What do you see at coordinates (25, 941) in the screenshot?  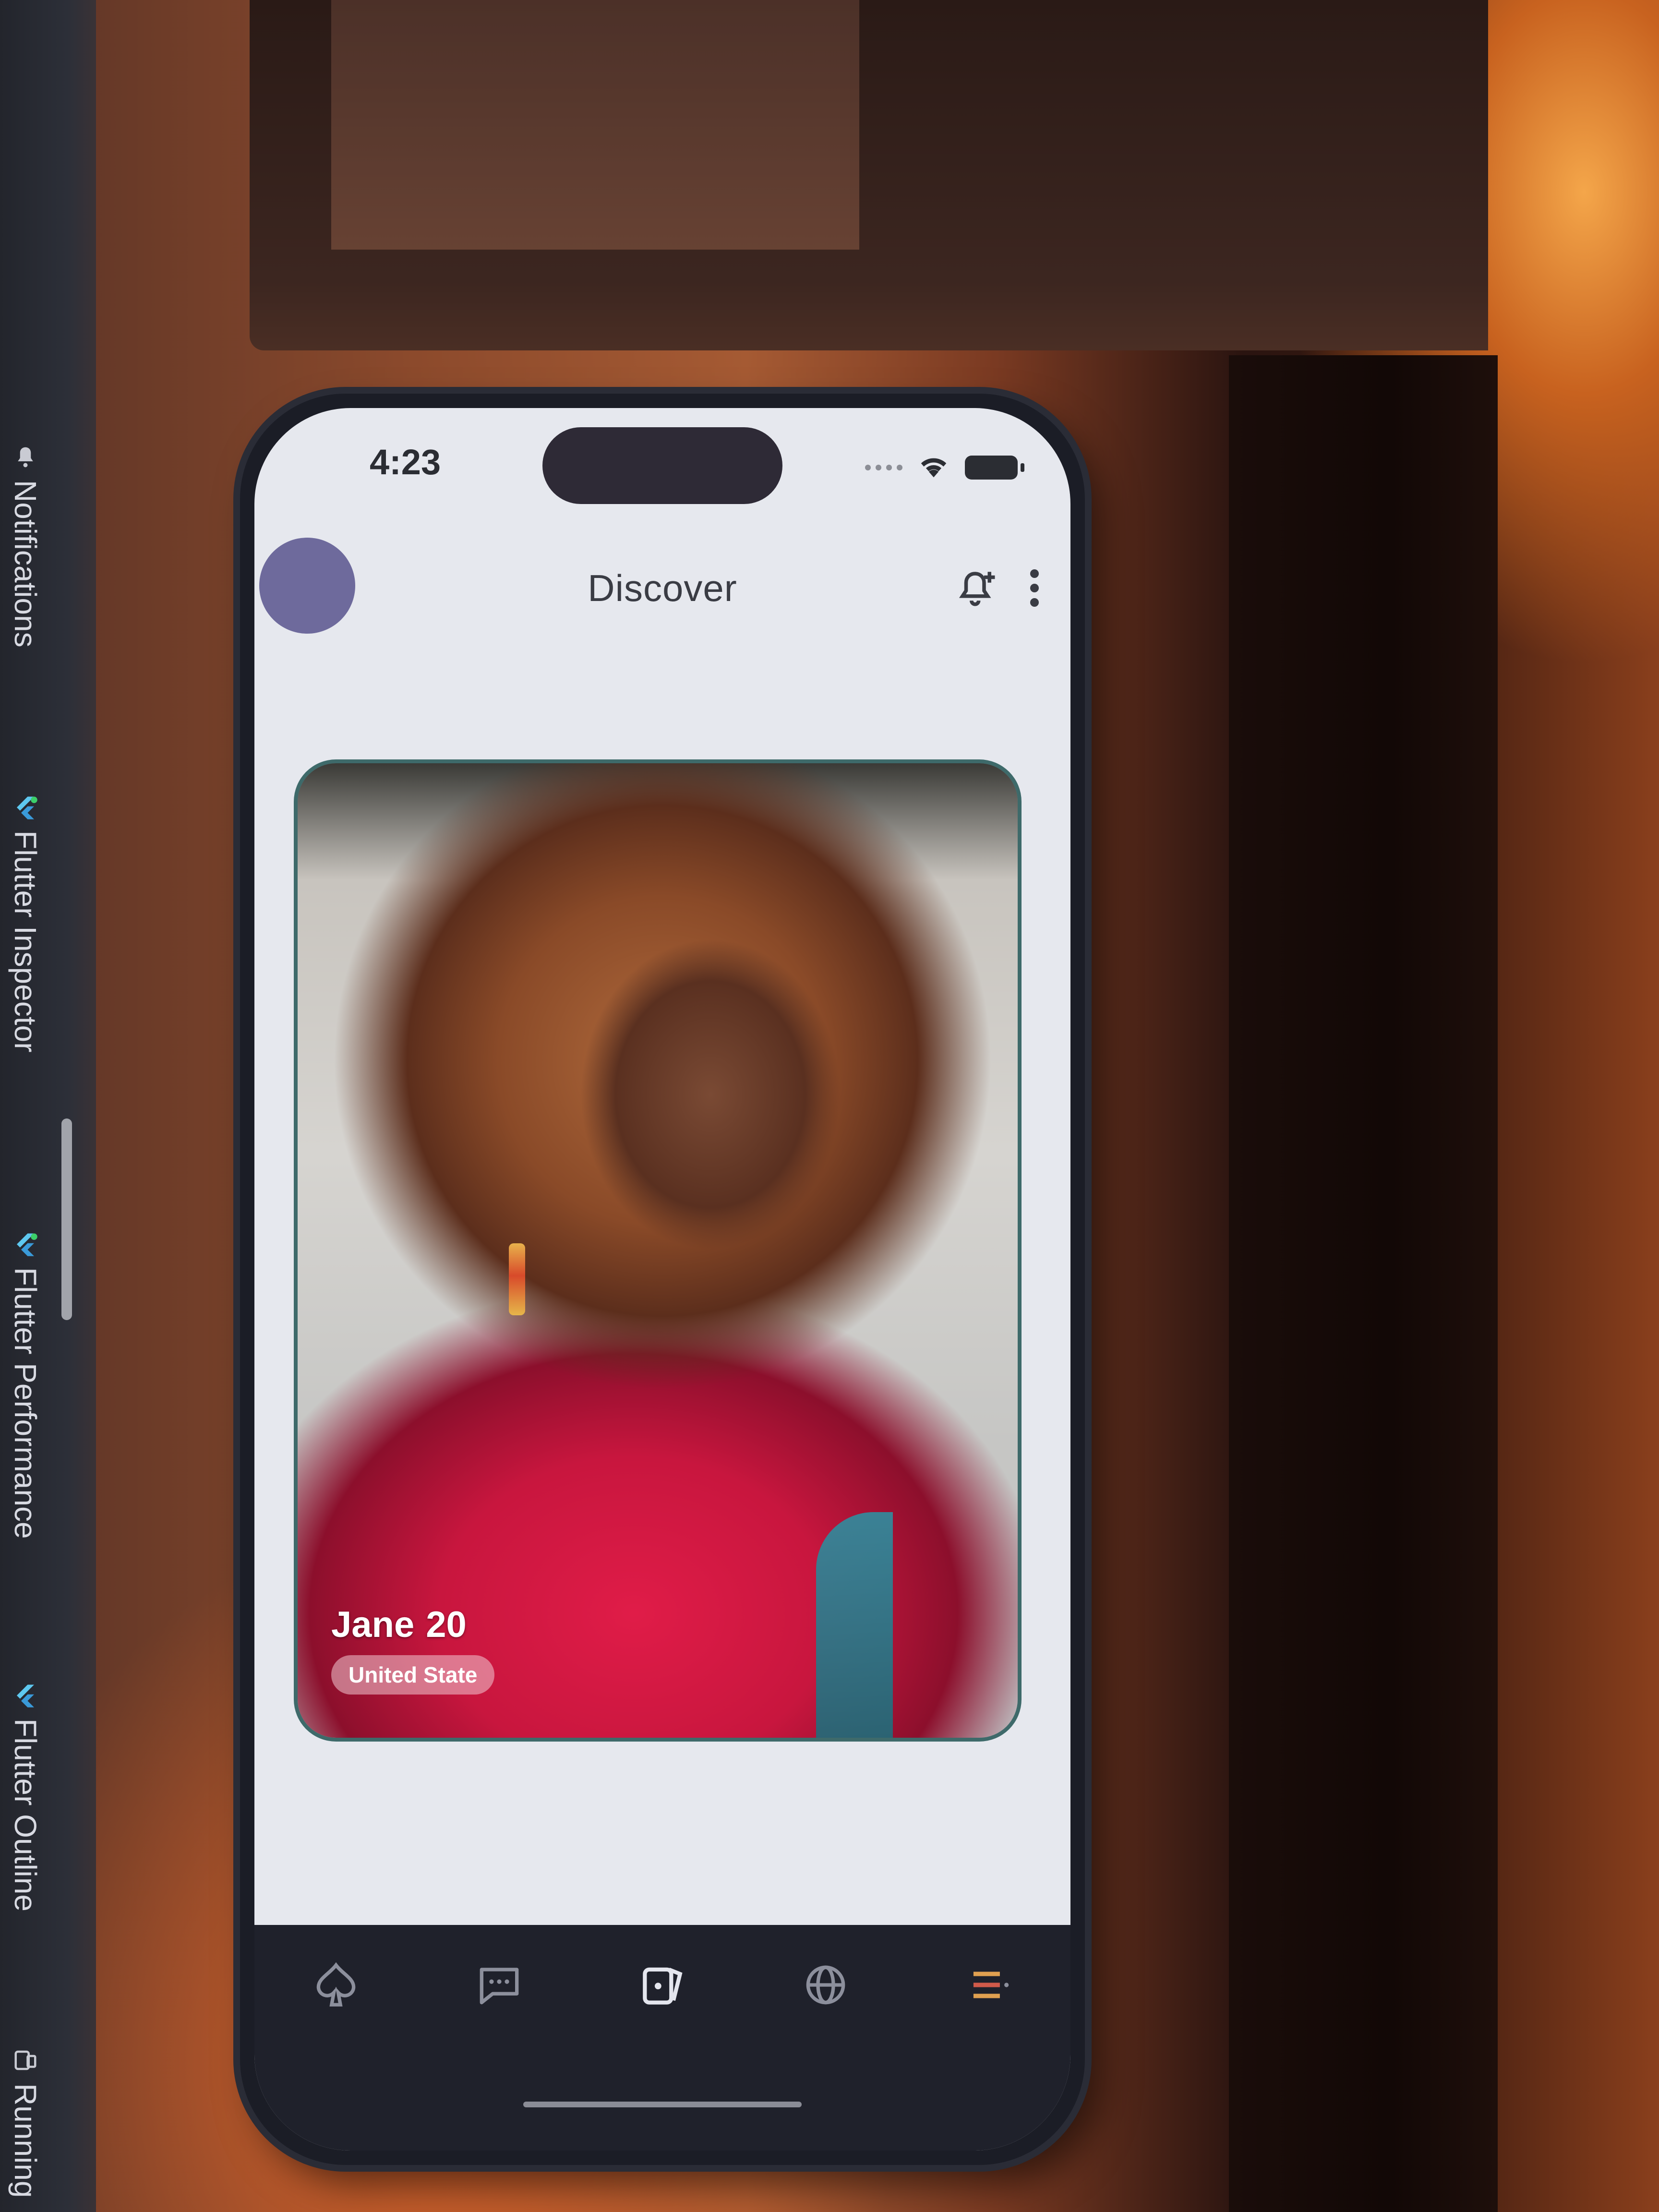 I see `ide-tab-label: Flutter Inspector` at bounding box center [25, 941].